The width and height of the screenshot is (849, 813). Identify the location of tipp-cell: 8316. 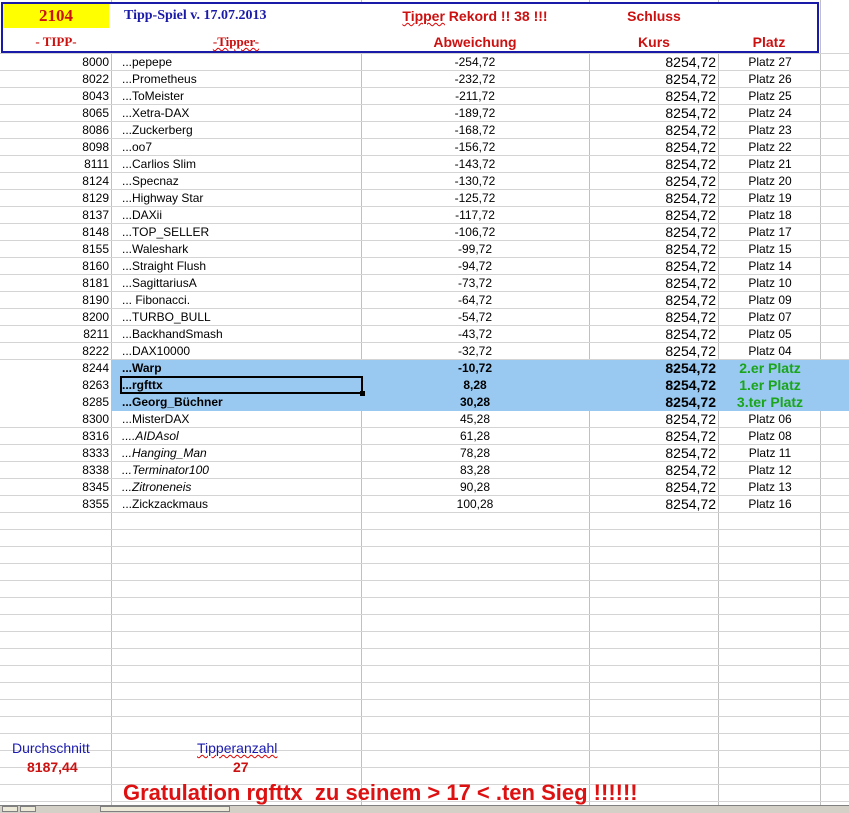
(54, 436).